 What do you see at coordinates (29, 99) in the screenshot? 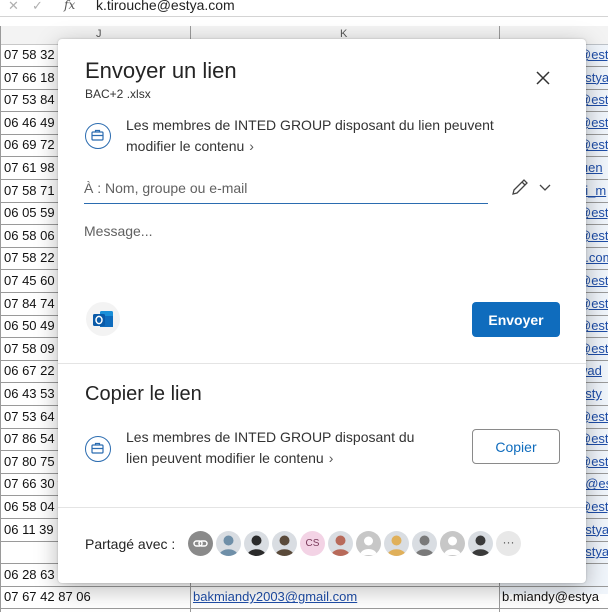
I see `phone-cell: 07 53 84` at bounding box center [29, 99].